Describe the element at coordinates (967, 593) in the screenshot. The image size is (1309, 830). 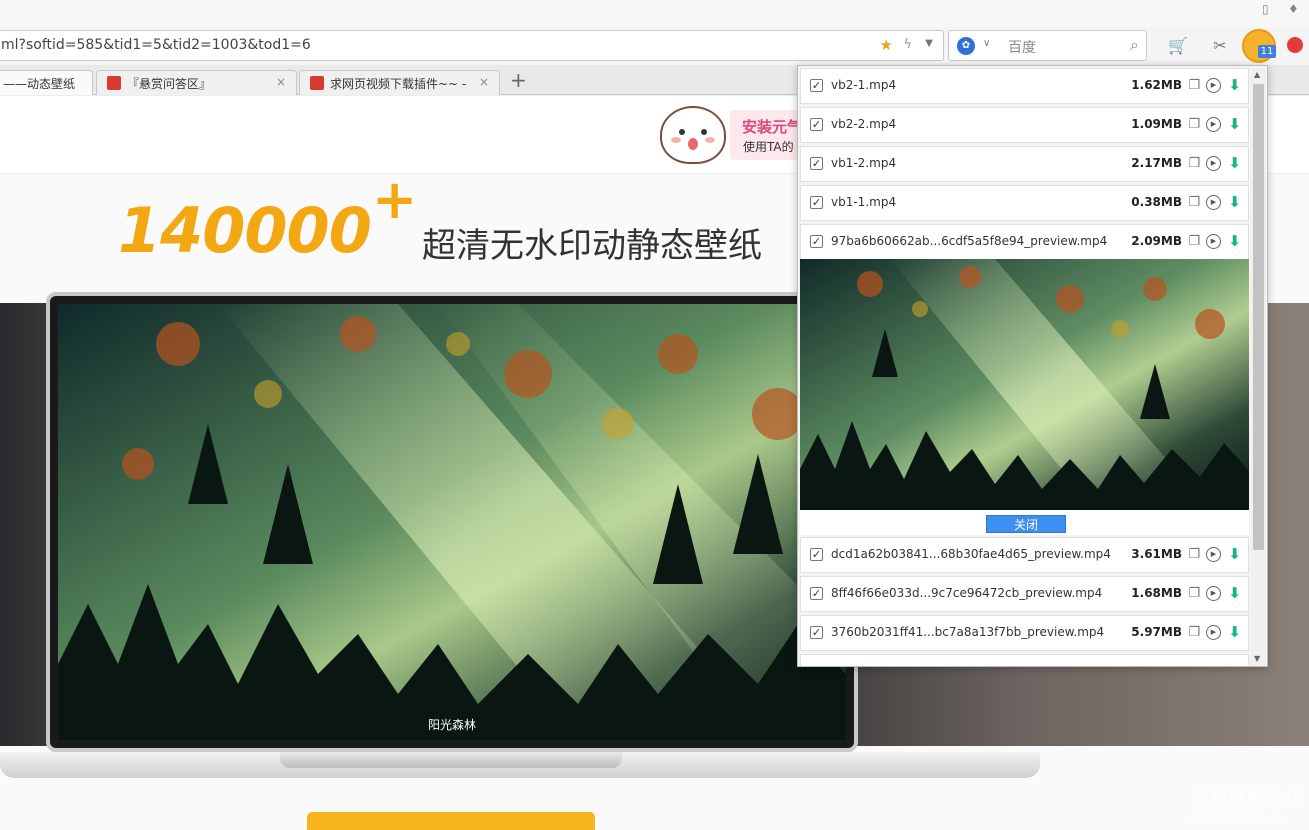
I see `video-filename: 8ff46f66e033d...9c7ce96472cb_preview.mp4` at that location.